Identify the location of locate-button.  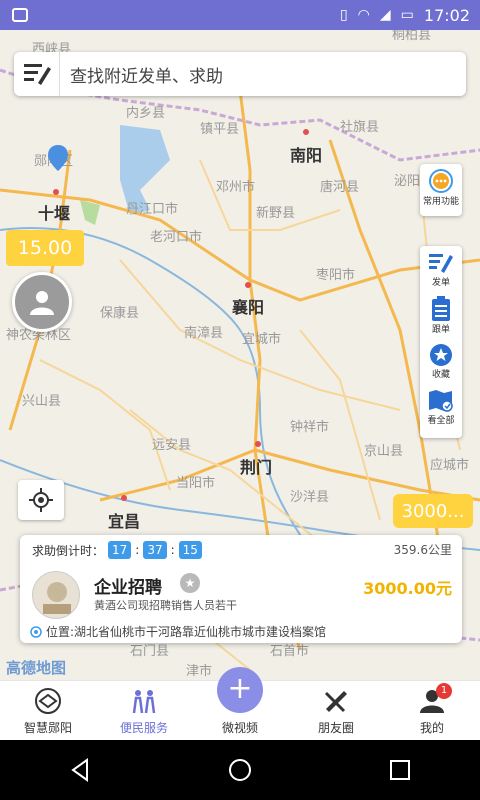
(41, 500).